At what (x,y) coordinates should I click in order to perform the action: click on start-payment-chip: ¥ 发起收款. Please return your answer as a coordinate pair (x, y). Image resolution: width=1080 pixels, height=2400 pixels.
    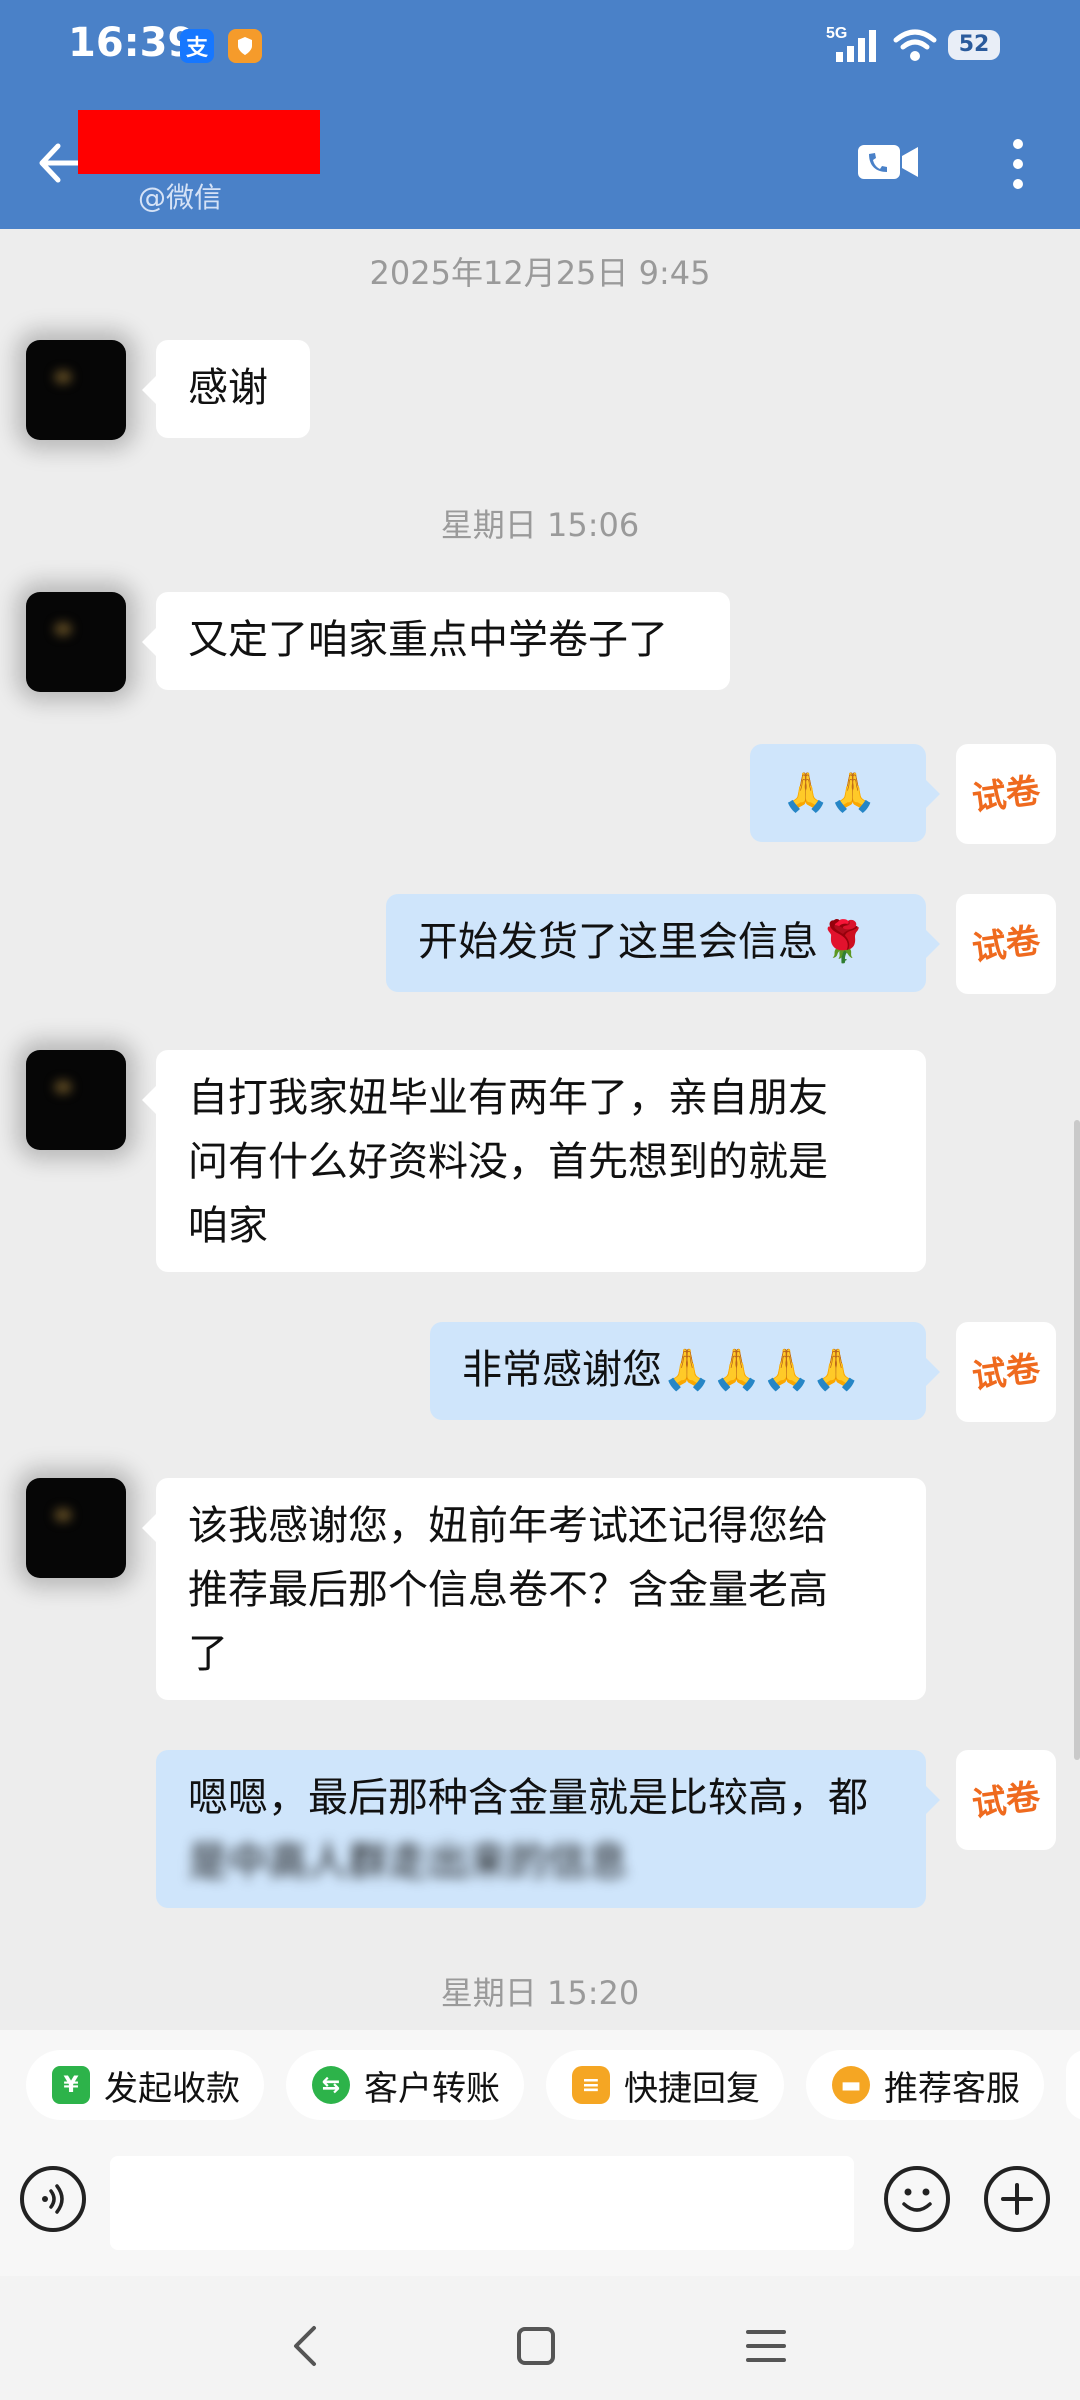
    Looking at the image, I should click on (145, 2085).